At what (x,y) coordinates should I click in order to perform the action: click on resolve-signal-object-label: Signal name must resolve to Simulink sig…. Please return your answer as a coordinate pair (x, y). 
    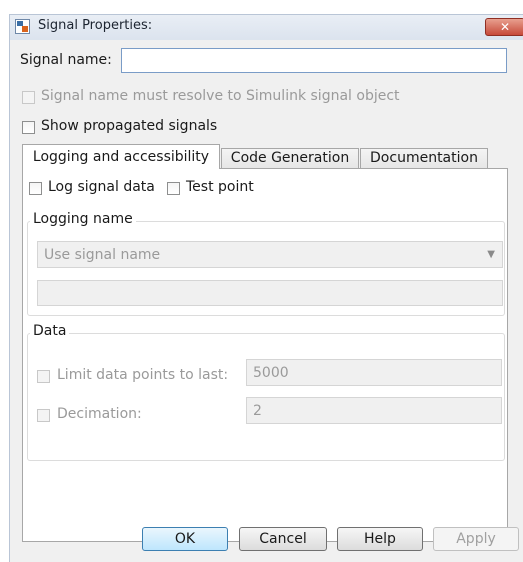
    Looking at the image, I should click on (220, 96).